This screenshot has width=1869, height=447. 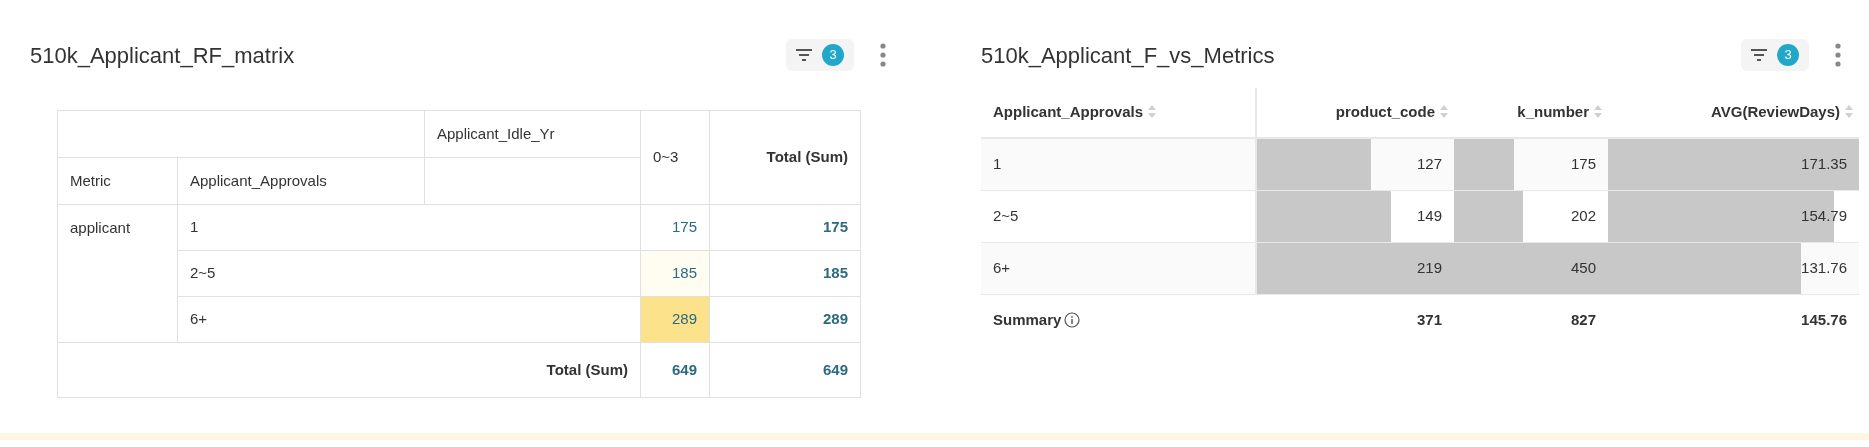 What do you see at coordinates (1583, 319) in the screenshot?
I see `table-cell: 827` at bounding box center [1583, 319].